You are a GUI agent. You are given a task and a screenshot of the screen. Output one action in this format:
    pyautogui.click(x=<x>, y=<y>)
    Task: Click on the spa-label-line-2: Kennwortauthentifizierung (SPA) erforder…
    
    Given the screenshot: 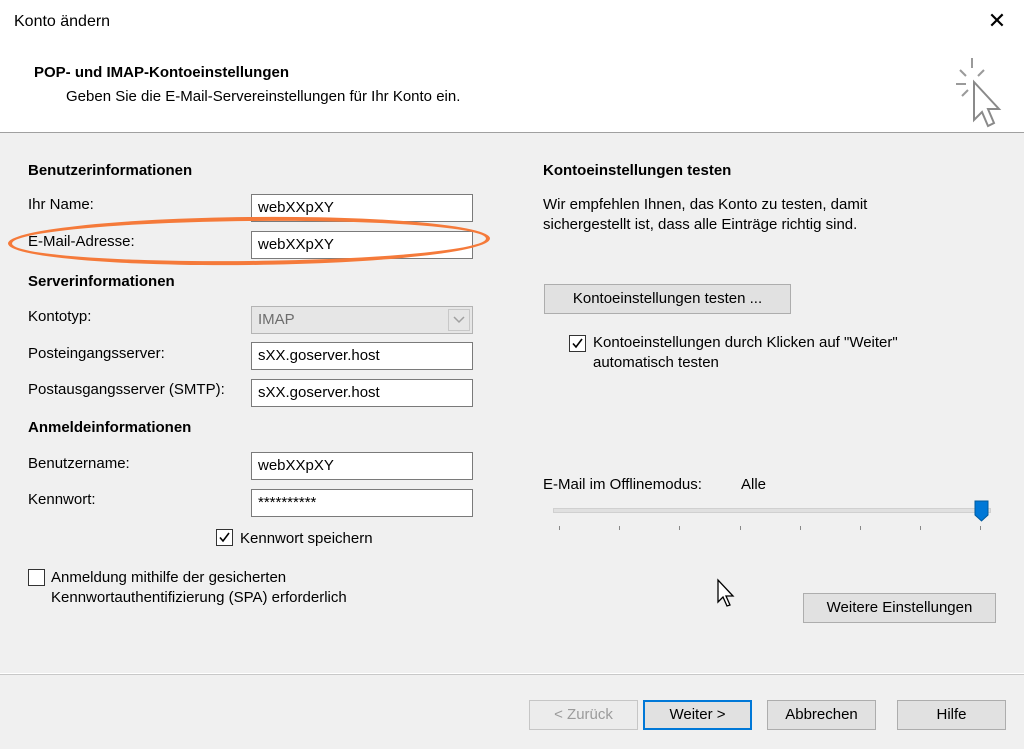 What is the action you would take?
    pyautogui.click(x=199, y=597)
    